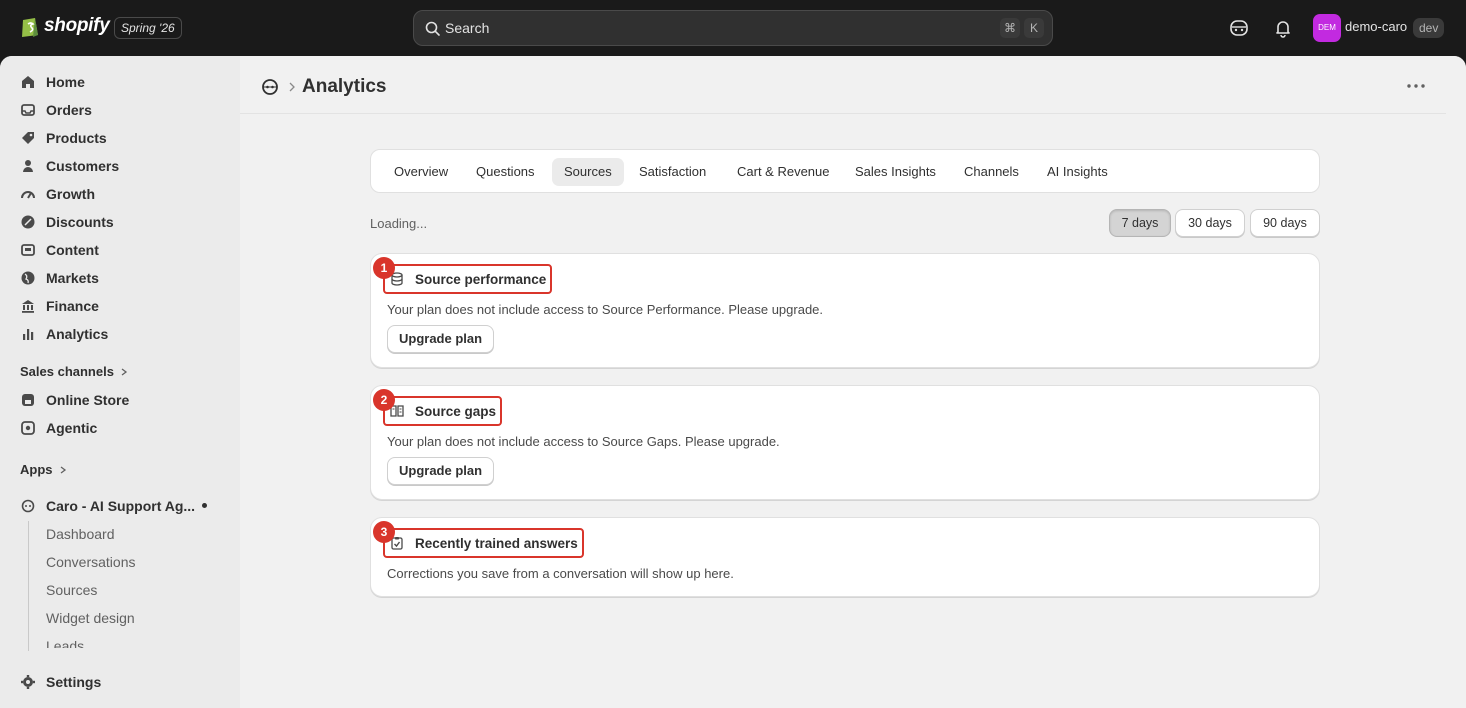 This screenshot has width=1466, height=708. What do you see at coordinates (481, 279) in the screenshot?
I see `card-title-text: Source performance` at bounding box center [481, 279].